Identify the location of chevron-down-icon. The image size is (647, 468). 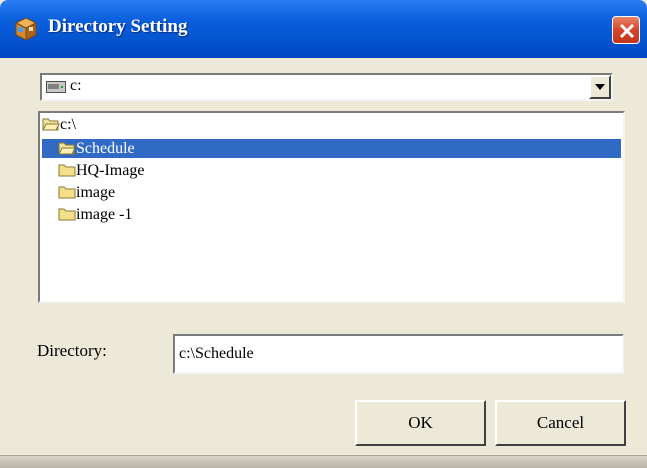
(600, 87).